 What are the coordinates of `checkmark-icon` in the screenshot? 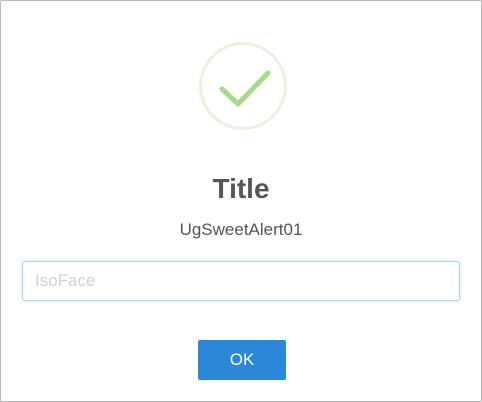 It's located at (245, 88).